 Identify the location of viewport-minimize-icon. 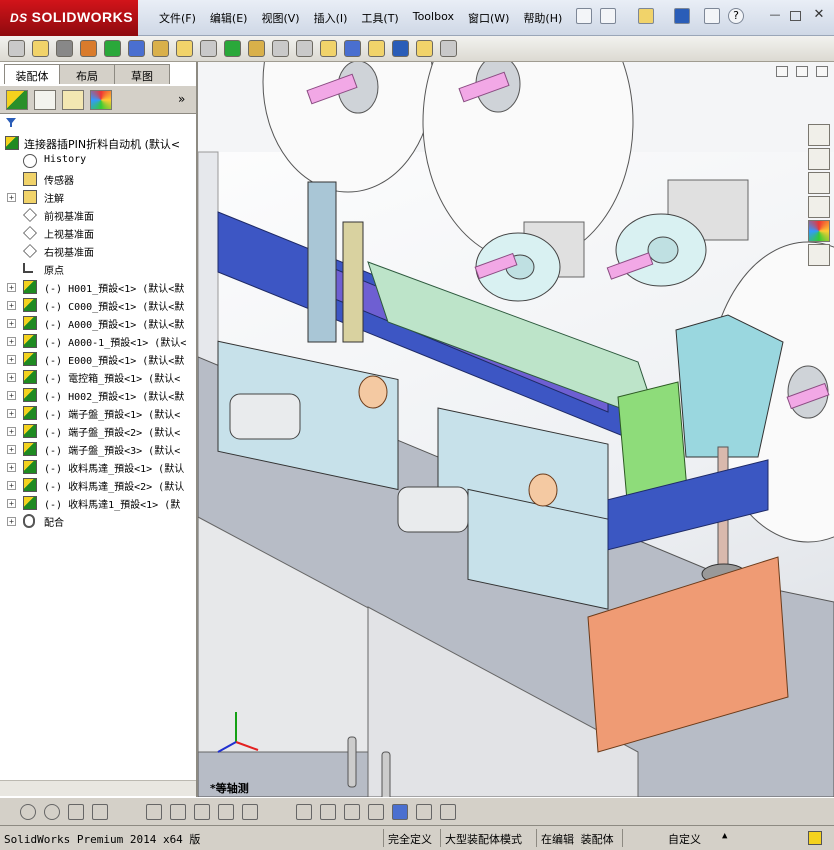
(782, 71).